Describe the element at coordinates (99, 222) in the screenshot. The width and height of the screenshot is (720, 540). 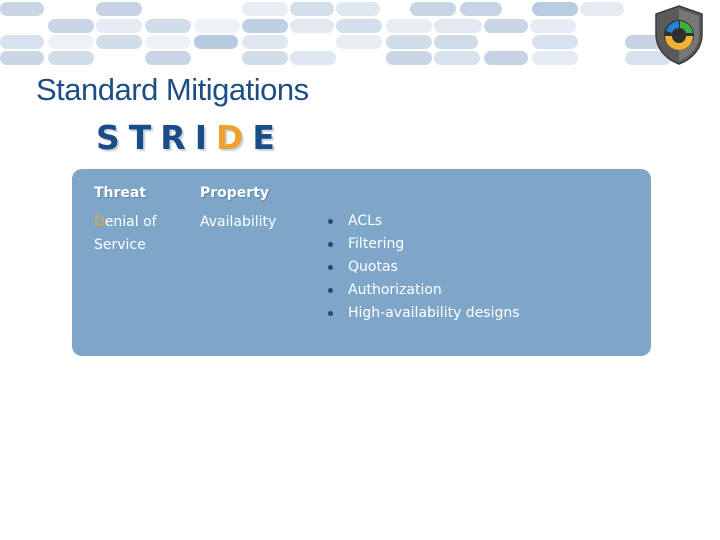
I see `threat-initial: D` at that location.